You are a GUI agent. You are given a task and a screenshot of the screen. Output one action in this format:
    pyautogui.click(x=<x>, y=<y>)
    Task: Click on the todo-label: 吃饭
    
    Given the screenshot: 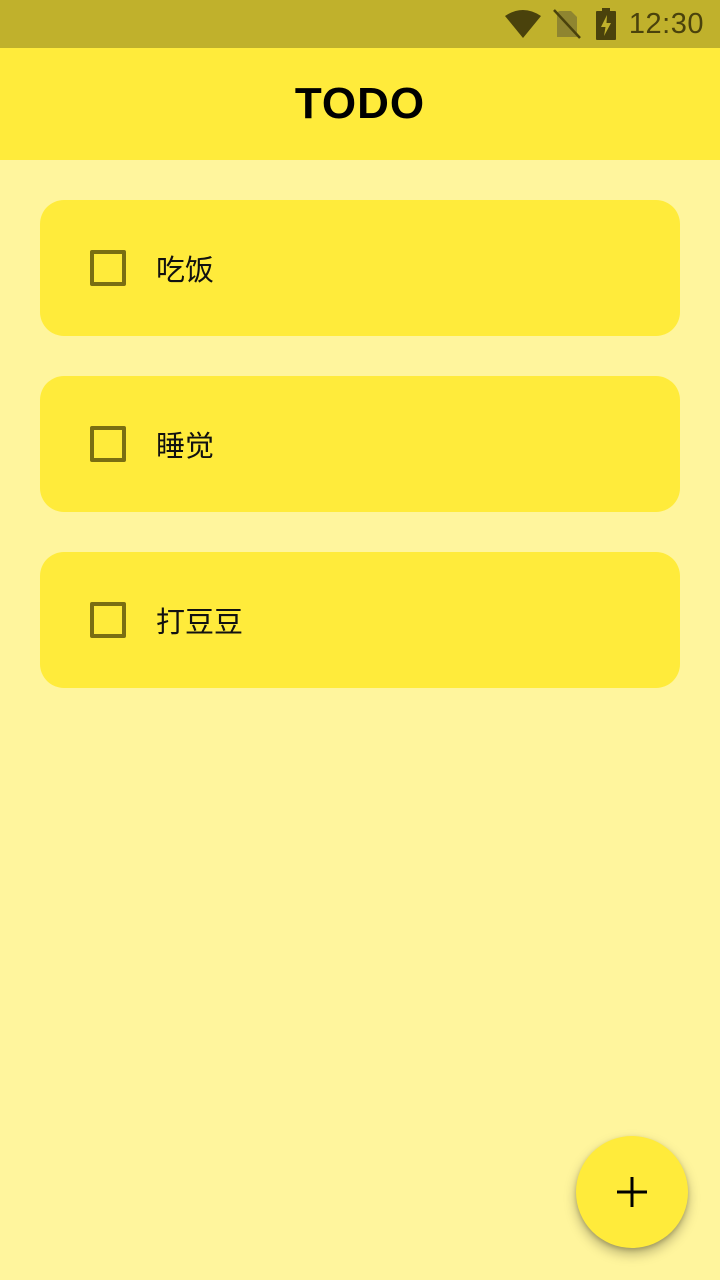 What is the action you would take?
    pyautogui.click(x=185, y=270)
    